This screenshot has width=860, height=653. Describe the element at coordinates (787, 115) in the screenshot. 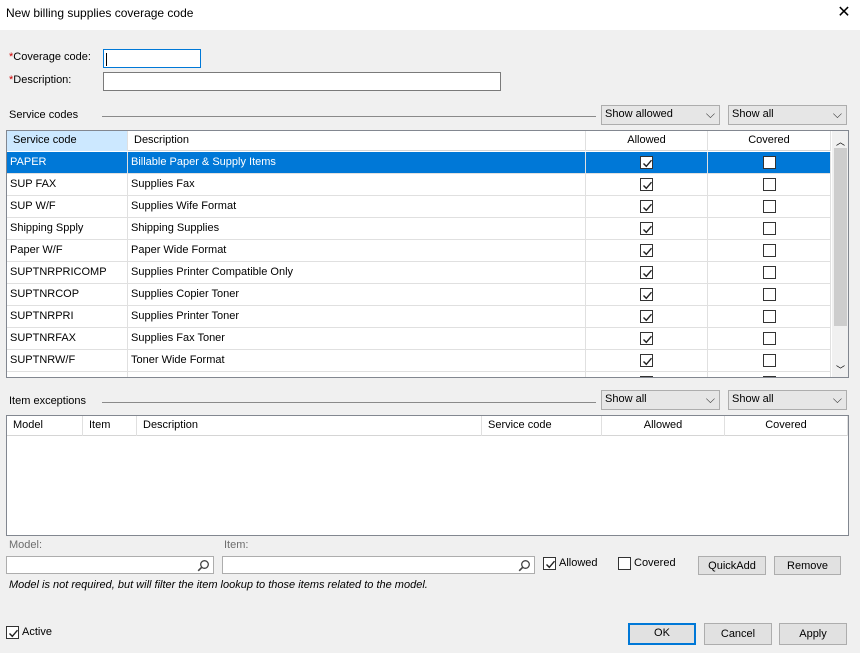

I see `service-covered-filter-dropdown: Show all ⌵` at that location.